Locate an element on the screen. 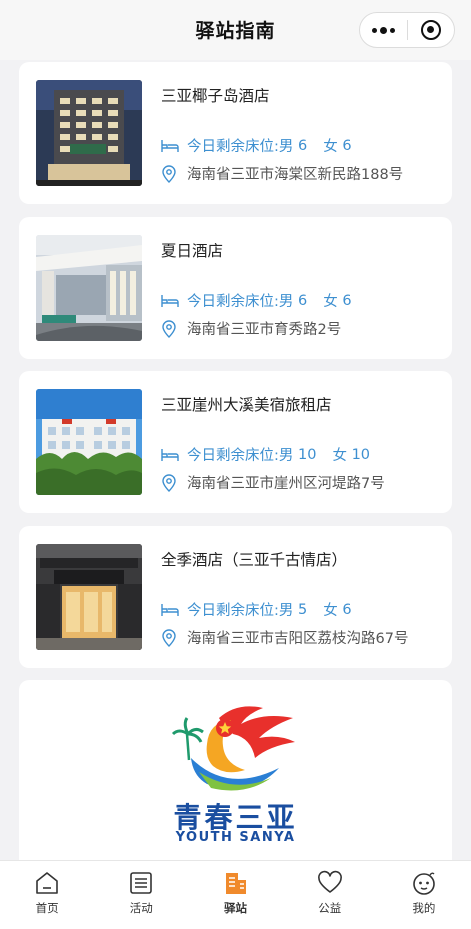 The image size is (471, 929). more-button is located at coordinates (383, 30).